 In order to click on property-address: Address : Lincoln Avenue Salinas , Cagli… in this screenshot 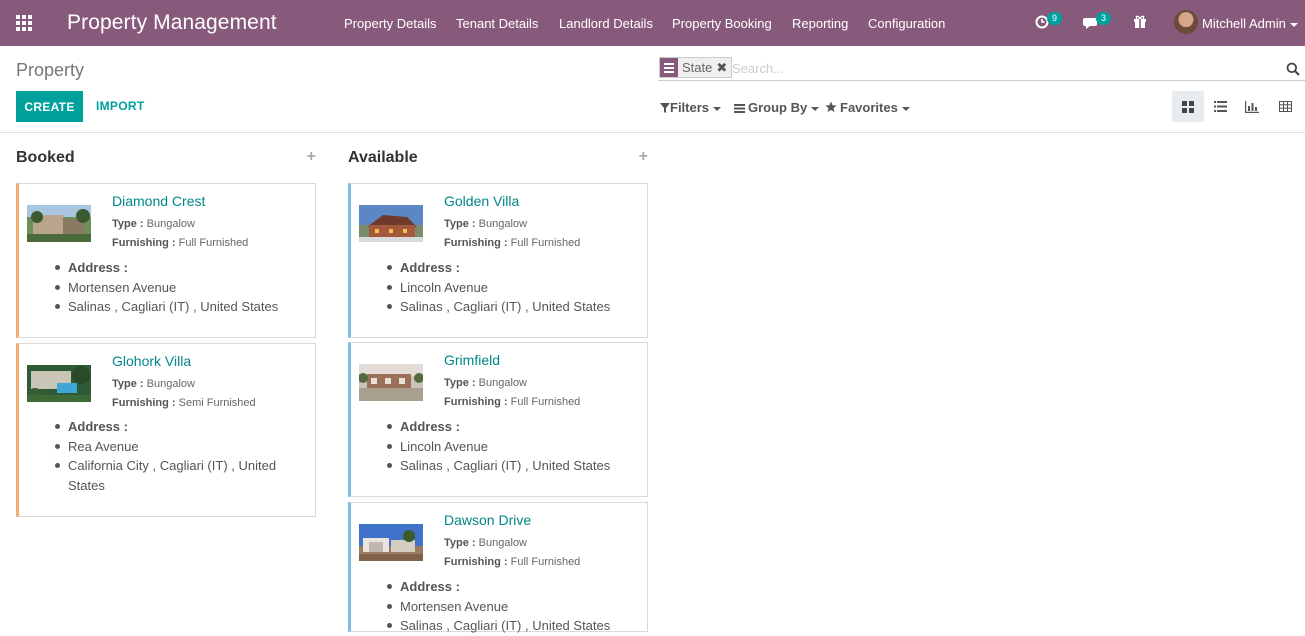, I will do `click(513, 446)`.